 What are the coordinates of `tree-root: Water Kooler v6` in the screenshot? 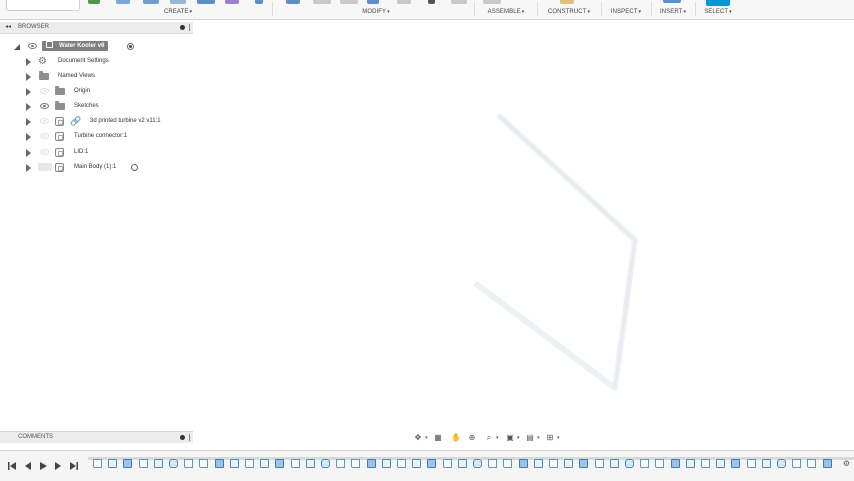 It's located at (96, 47).